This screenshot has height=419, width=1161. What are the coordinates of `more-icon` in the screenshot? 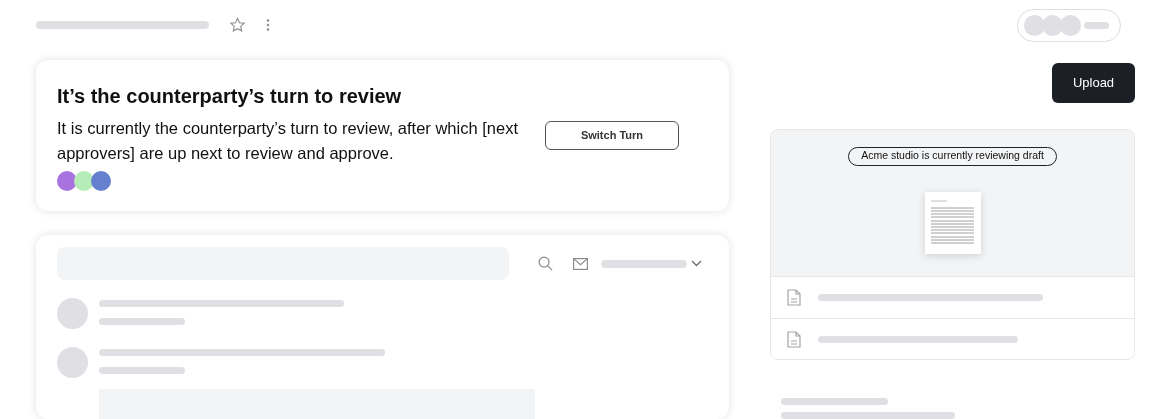 It's located at (268, 24).